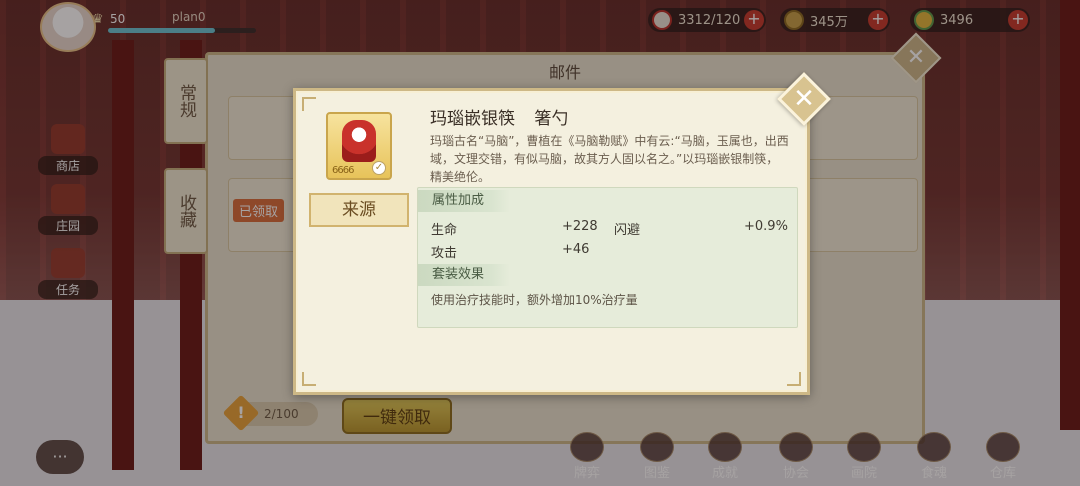  I want to click on stat-name: 闪避, so click(627, 230).